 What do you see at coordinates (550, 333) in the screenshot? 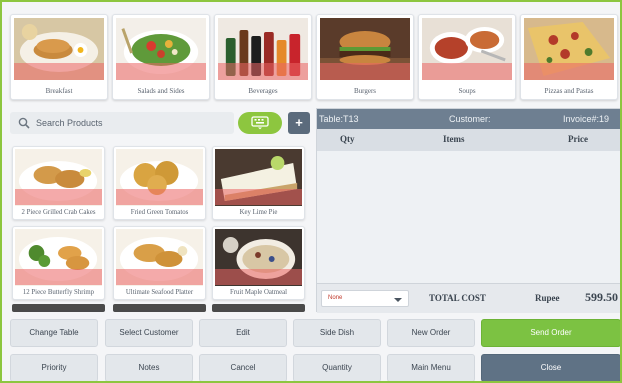
I see `send-order-button: Send Order` at bounding box center [550, 333].